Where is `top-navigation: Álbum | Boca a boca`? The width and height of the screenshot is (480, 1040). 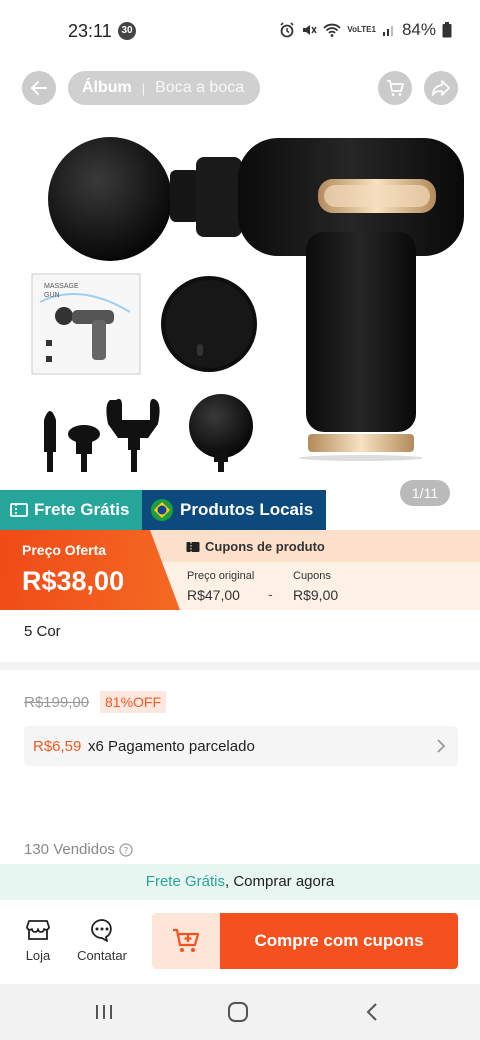
top-navigation: Álbum | Boca a boca is located at coordinates (240, 88).